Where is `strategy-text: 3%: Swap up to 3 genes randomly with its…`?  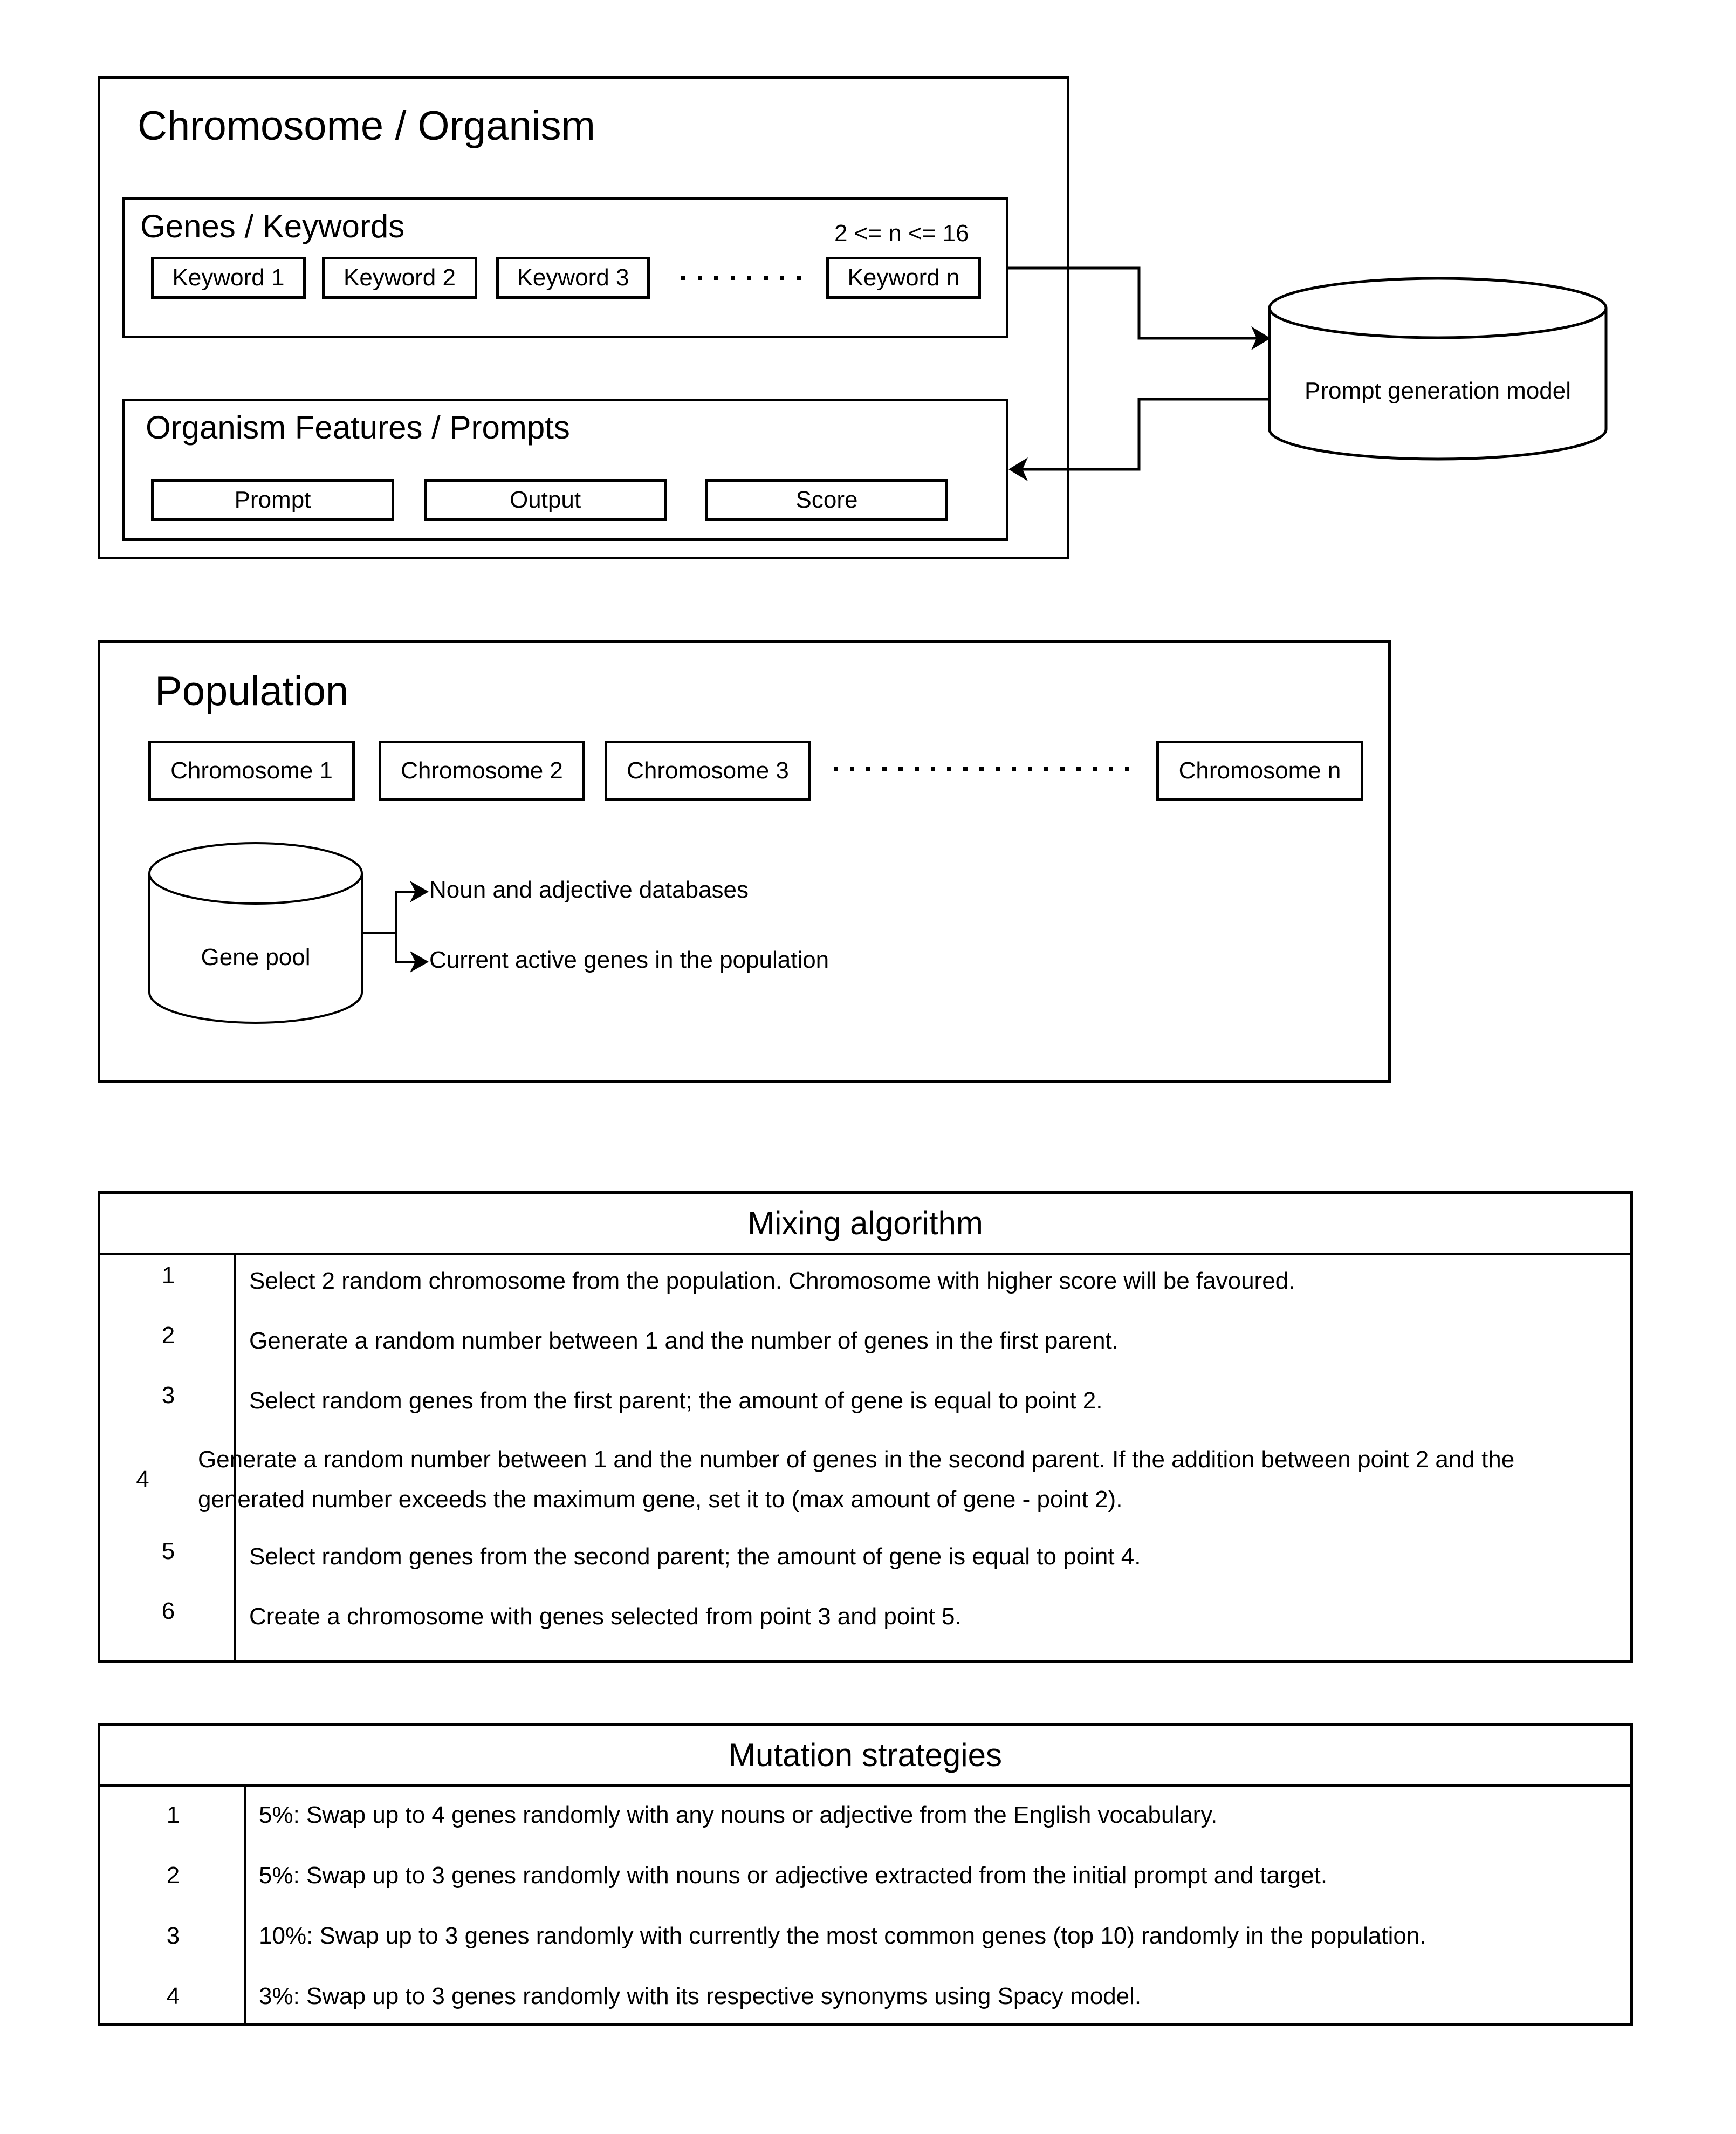
strategy-text: 3%: Swap up to 3 genes randomly with its… is located at coordinates (700, 1996).